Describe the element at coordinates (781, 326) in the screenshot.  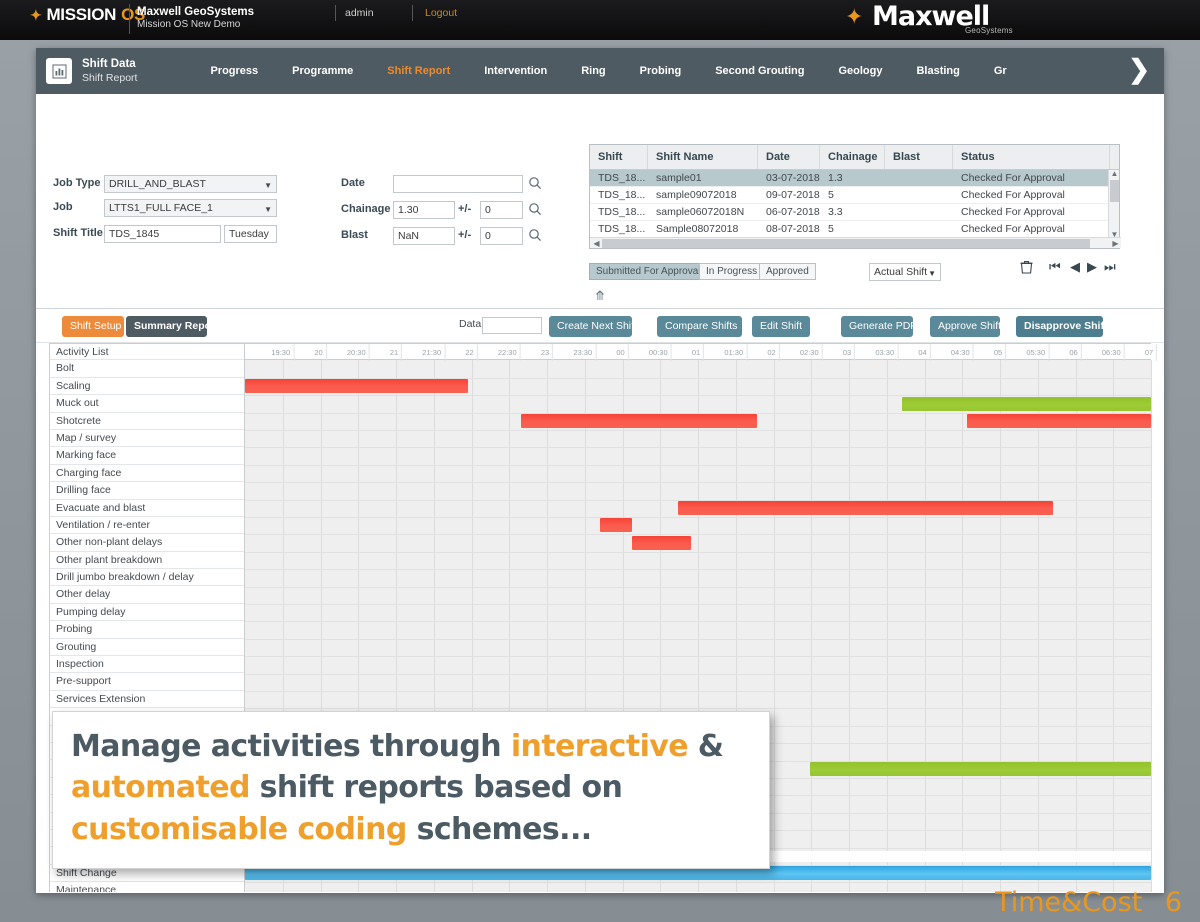
I see `edit-shift-button: Edit Shift` at that location.